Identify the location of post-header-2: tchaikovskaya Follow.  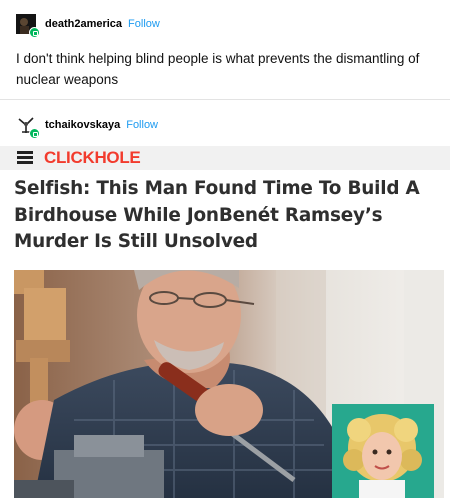
(87, 127).